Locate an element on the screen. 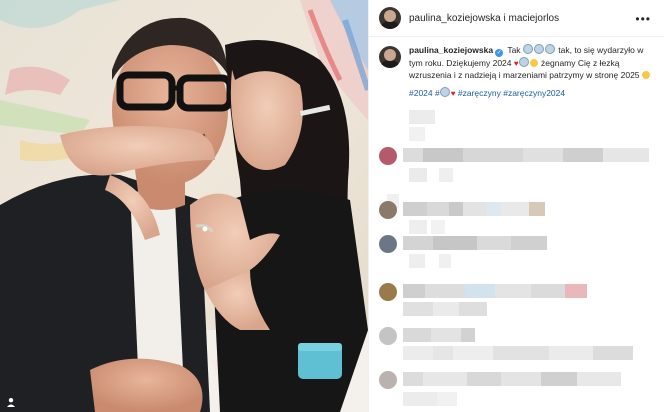  header-avatar is located at coordinates (390, 18).